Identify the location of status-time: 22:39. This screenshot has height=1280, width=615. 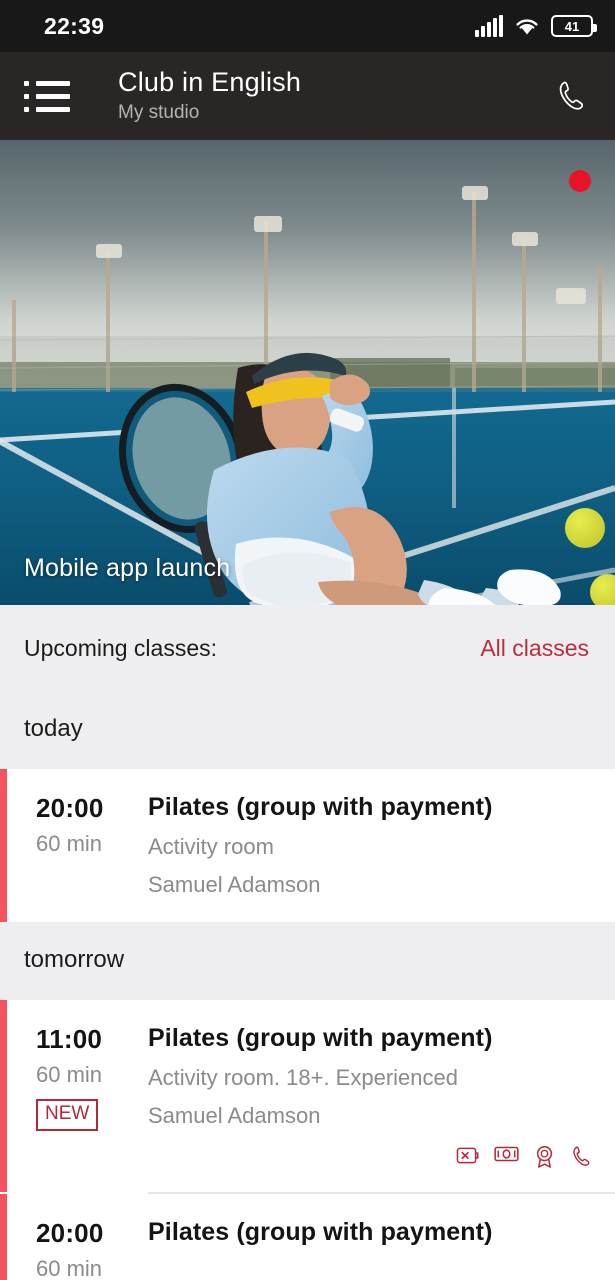
(74, 25).